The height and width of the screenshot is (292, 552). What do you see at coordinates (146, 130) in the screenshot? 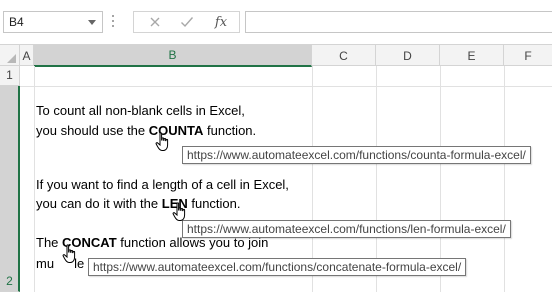
I see `cell-b2-line: you should use the COUNTA function.` at bounding box center [146, 130].